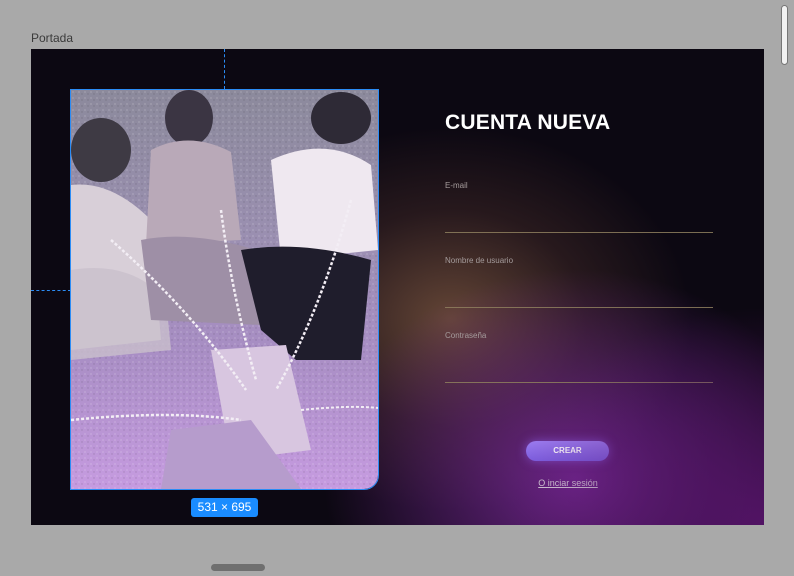  I want to click on username-label: Nombre de usuario, so click(479, 260).